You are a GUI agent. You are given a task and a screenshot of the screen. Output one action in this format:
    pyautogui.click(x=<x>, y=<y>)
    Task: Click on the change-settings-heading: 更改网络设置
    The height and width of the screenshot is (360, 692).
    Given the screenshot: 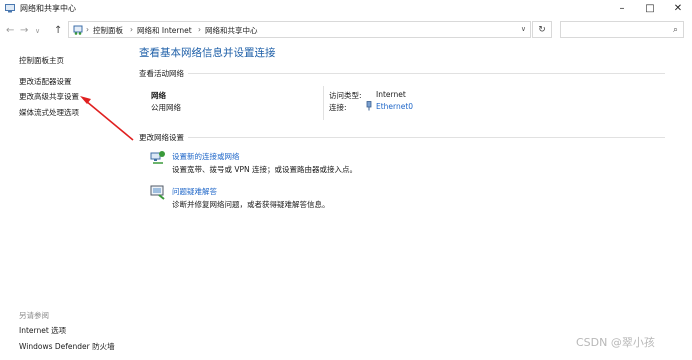 What is the action you would take?
    pyautogui.click(x=161, y=137)
    